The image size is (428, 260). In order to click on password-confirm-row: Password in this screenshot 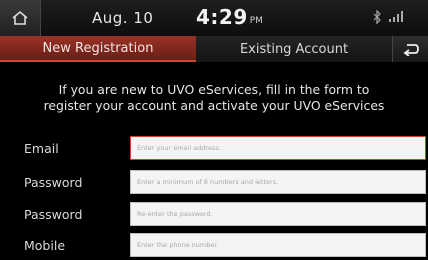, I will do `click(214, 215)`.